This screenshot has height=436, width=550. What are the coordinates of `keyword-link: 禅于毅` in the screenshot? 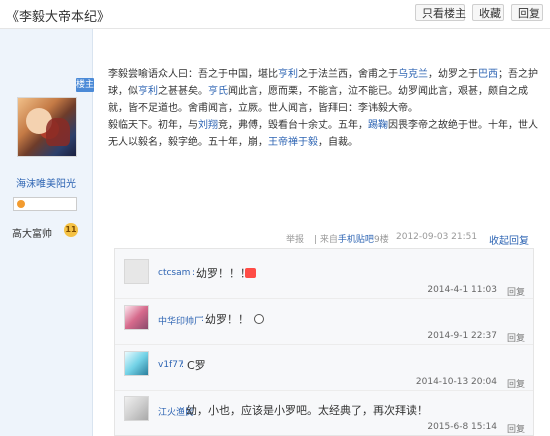 It's located at (303, 142).